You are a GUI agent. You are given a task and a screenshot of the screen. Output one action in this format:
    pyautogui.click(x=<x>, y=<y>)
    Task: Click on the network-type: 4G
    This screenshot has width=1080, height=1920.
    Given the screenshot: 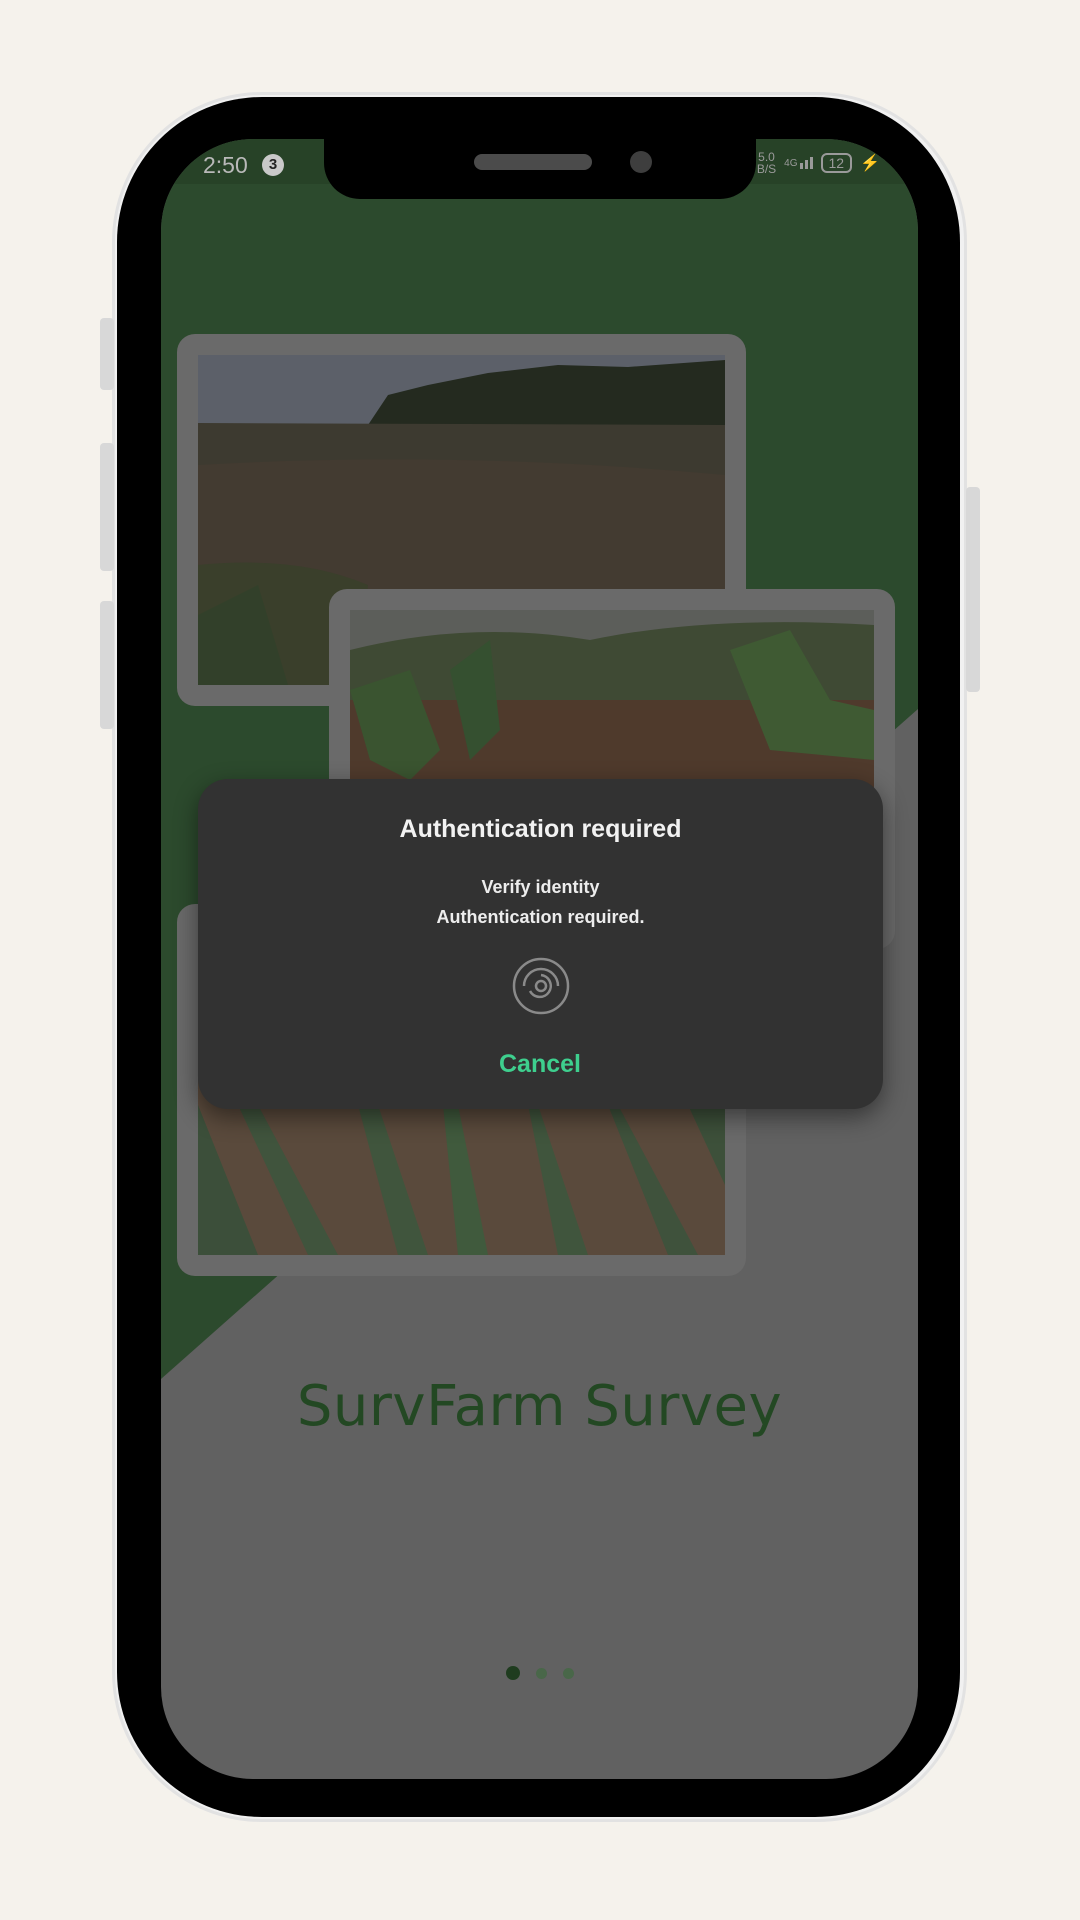 What is the action you would take?
    pyautogui.click(x=791, y=163)
    